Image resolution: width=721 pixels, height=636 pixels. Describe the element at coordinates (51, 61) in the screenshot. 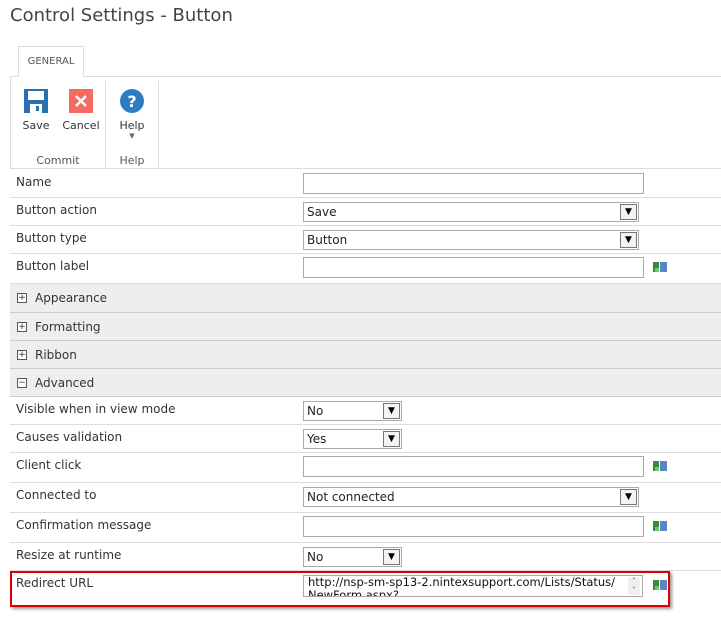

I see `tab-general: GENERAL` at that location.